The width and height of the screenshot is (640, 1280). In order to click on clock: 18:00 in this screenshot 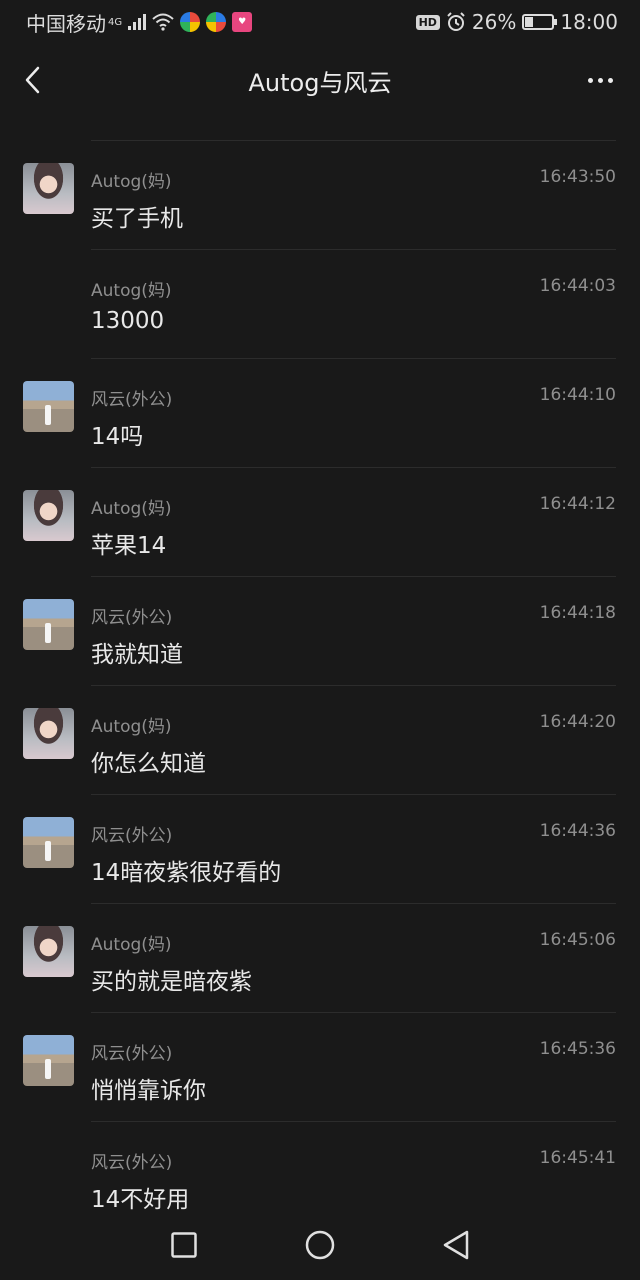, I will do `click(589, 22)`.